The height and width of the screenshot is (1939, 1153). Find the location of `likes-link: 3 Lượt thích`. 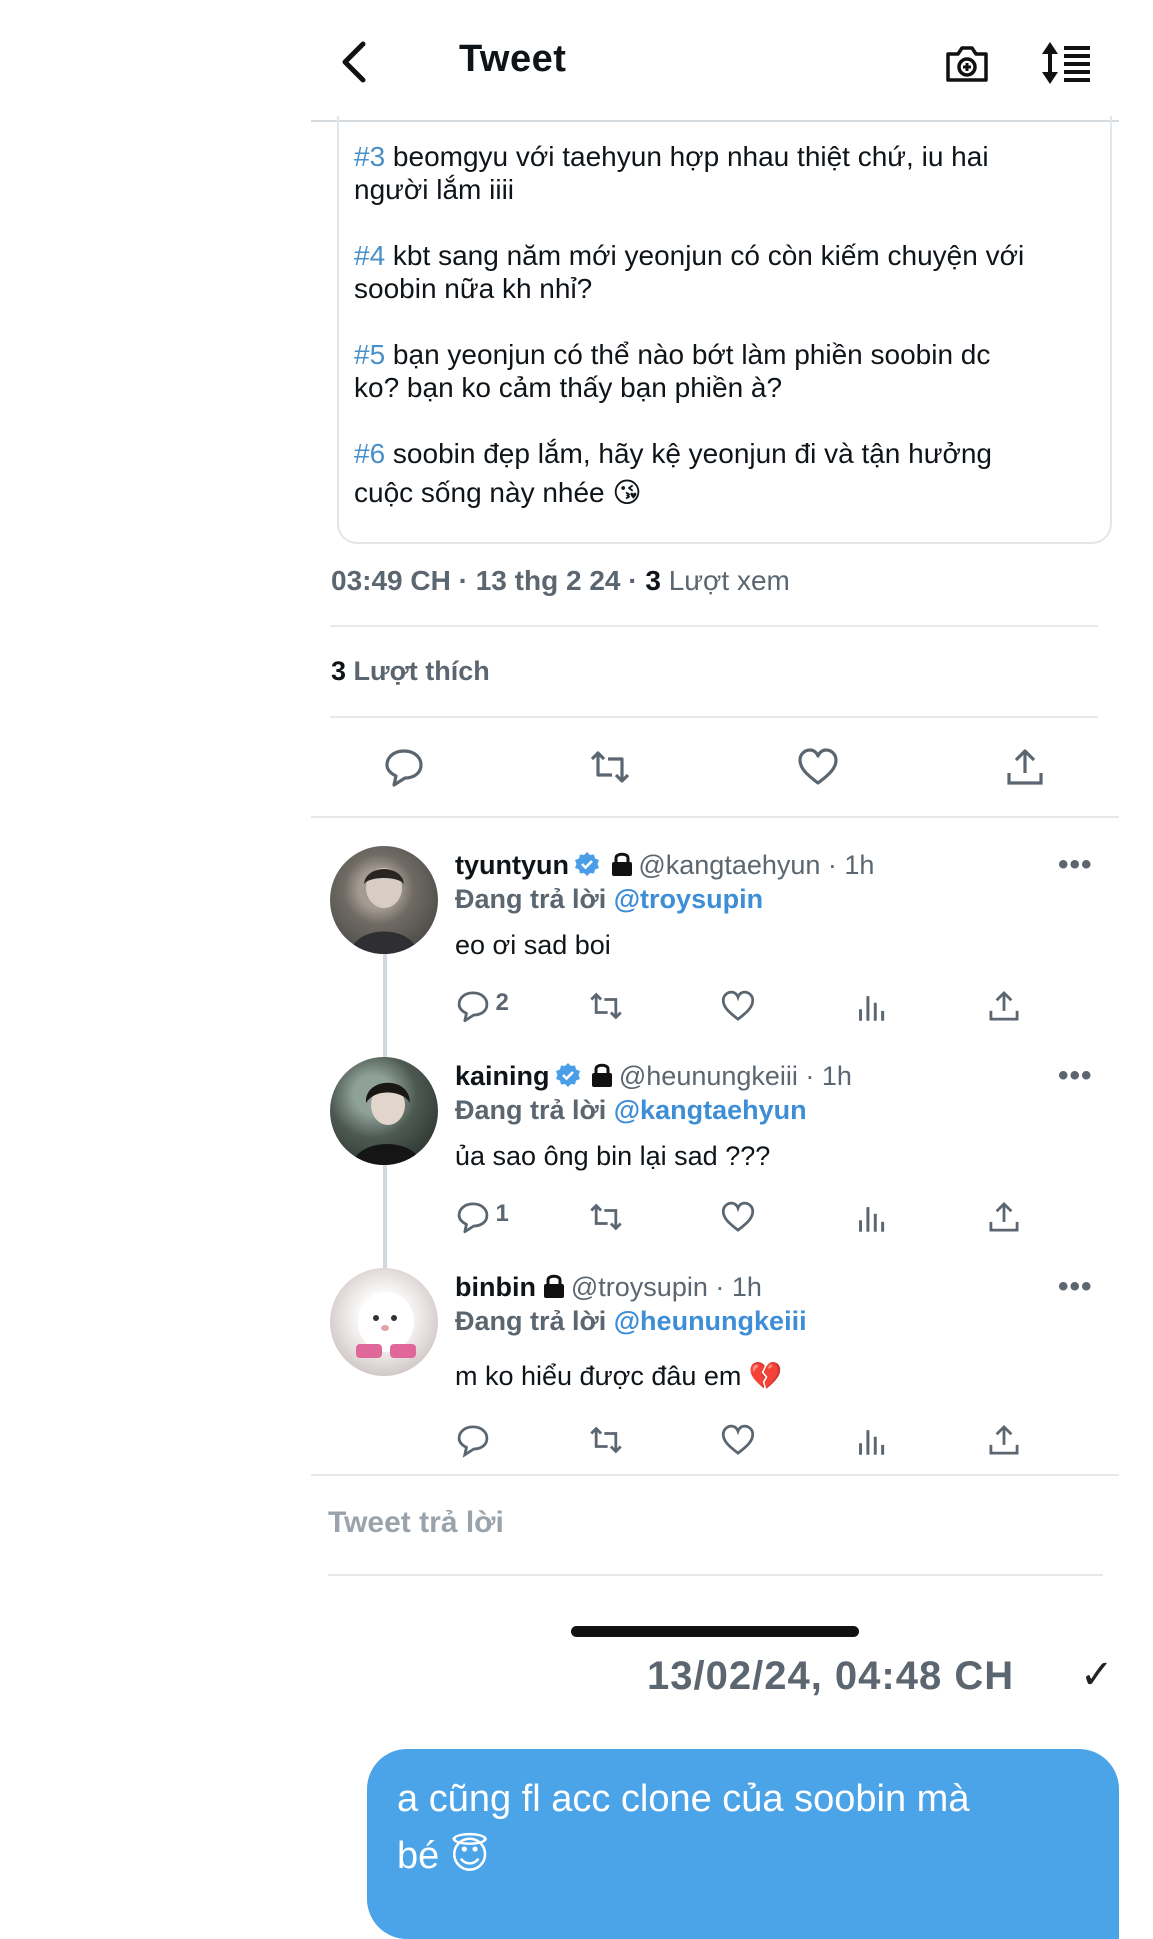

likes-link: 3 Lượt thích is located at coordinates (410, 671).